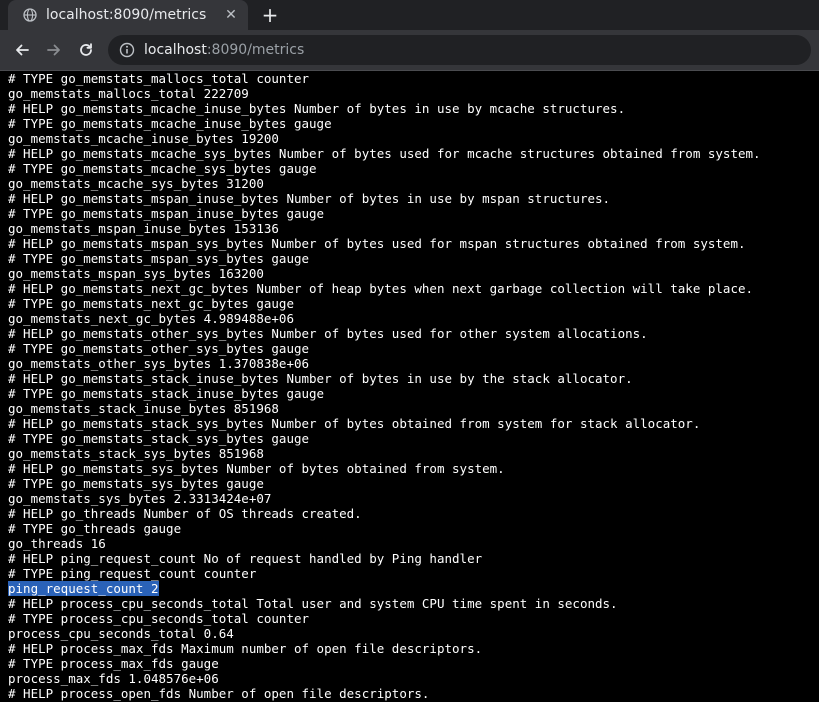  Describe the element at coordinates (255, 50) in the screenshot. I see `url-path: :8090/metrics` at that location.